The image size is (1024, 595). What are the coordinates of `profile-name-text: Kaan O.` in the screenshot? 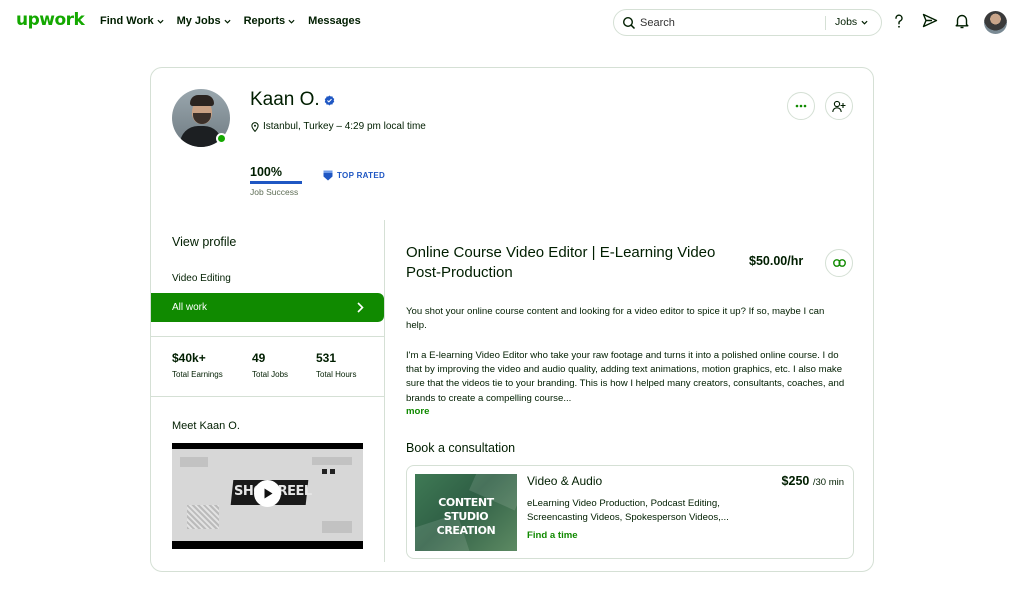 It's located at (285, 99).